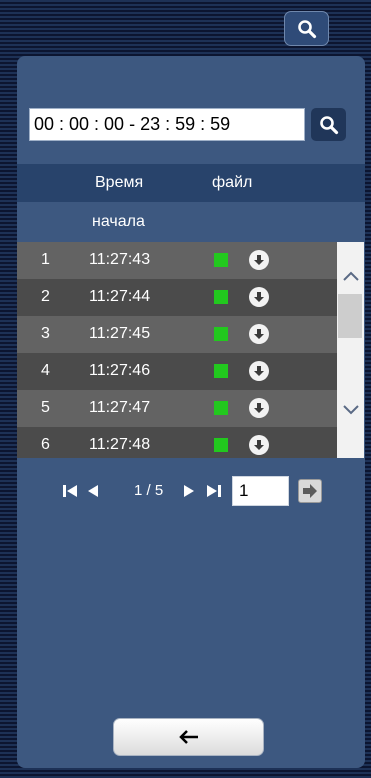 Image resolution: width=371 pixels, height=778 pixels. What do you see at coordinates (191, 183) in the screenshot?
I see `table-header: Время файл` at bounding box center [191, 183].